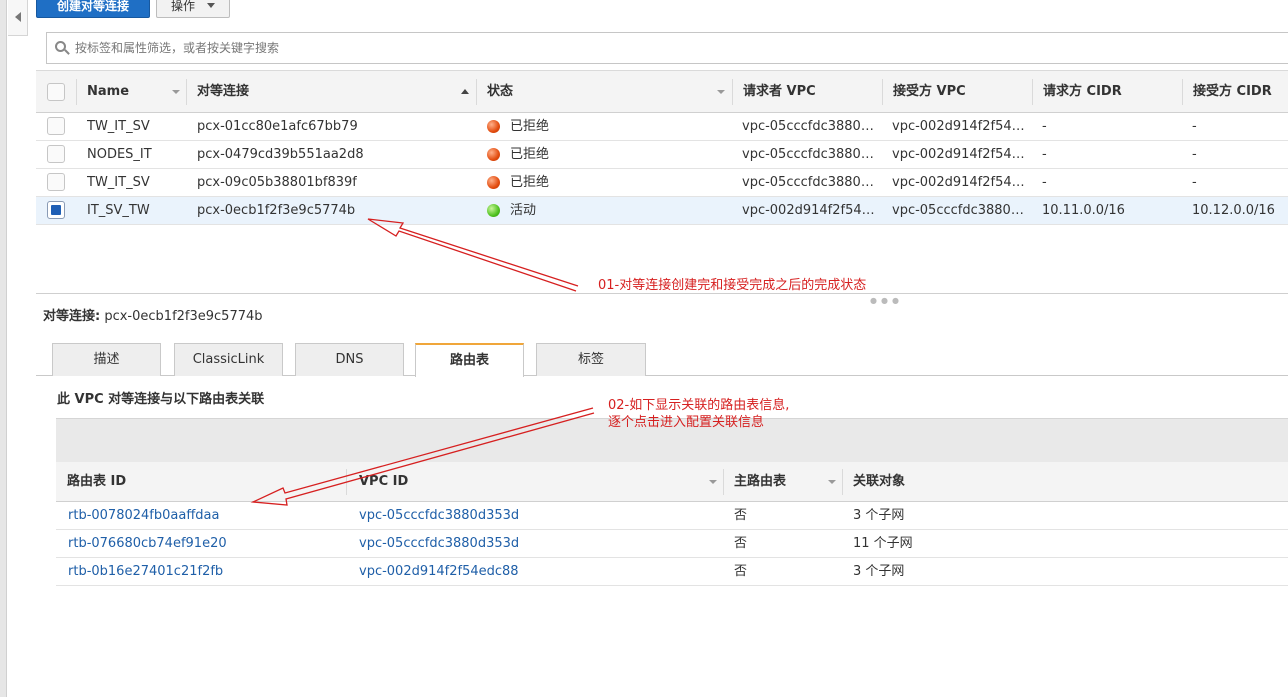 This screenshot has width=1288, height=697. I want to click on annotation-note-2-line-1: 02-如下显示关联的路由表信息,, so click(699, 405).